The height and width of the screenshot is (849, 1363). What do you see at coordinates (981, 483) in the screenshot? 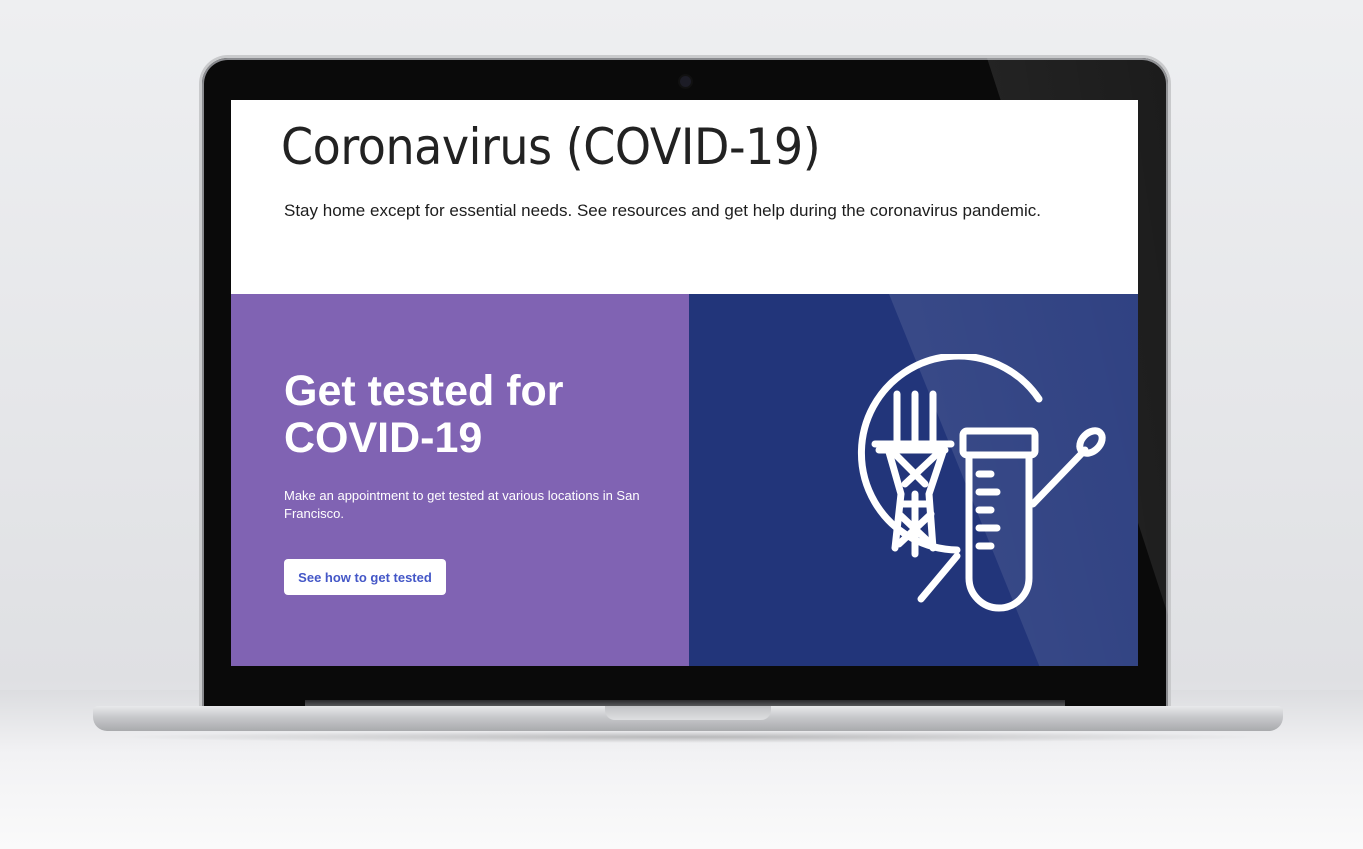
I see `sutro-tower-test-tube-swab-icon` at bounding box center [981, 483].